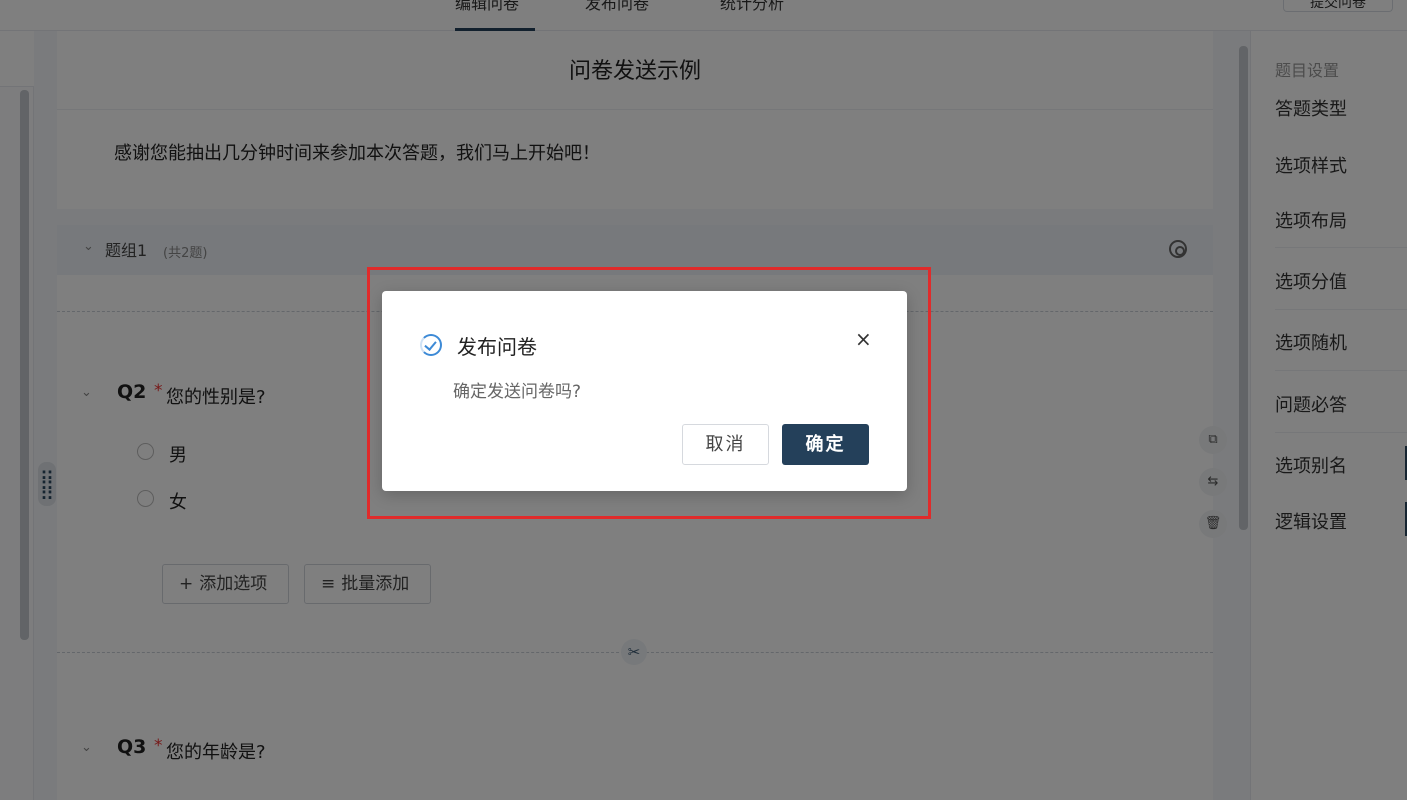 The image size is (1407, 800). I want to click on dialog-message: 确定发送问卷吗?, so click(517, 392).